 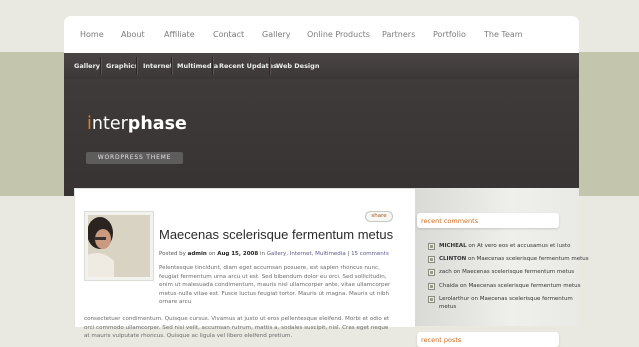 What do you see at coordinates (92, 34) in the screenshot?
I see `nav-home: Home` at bounding box center [92, 34].